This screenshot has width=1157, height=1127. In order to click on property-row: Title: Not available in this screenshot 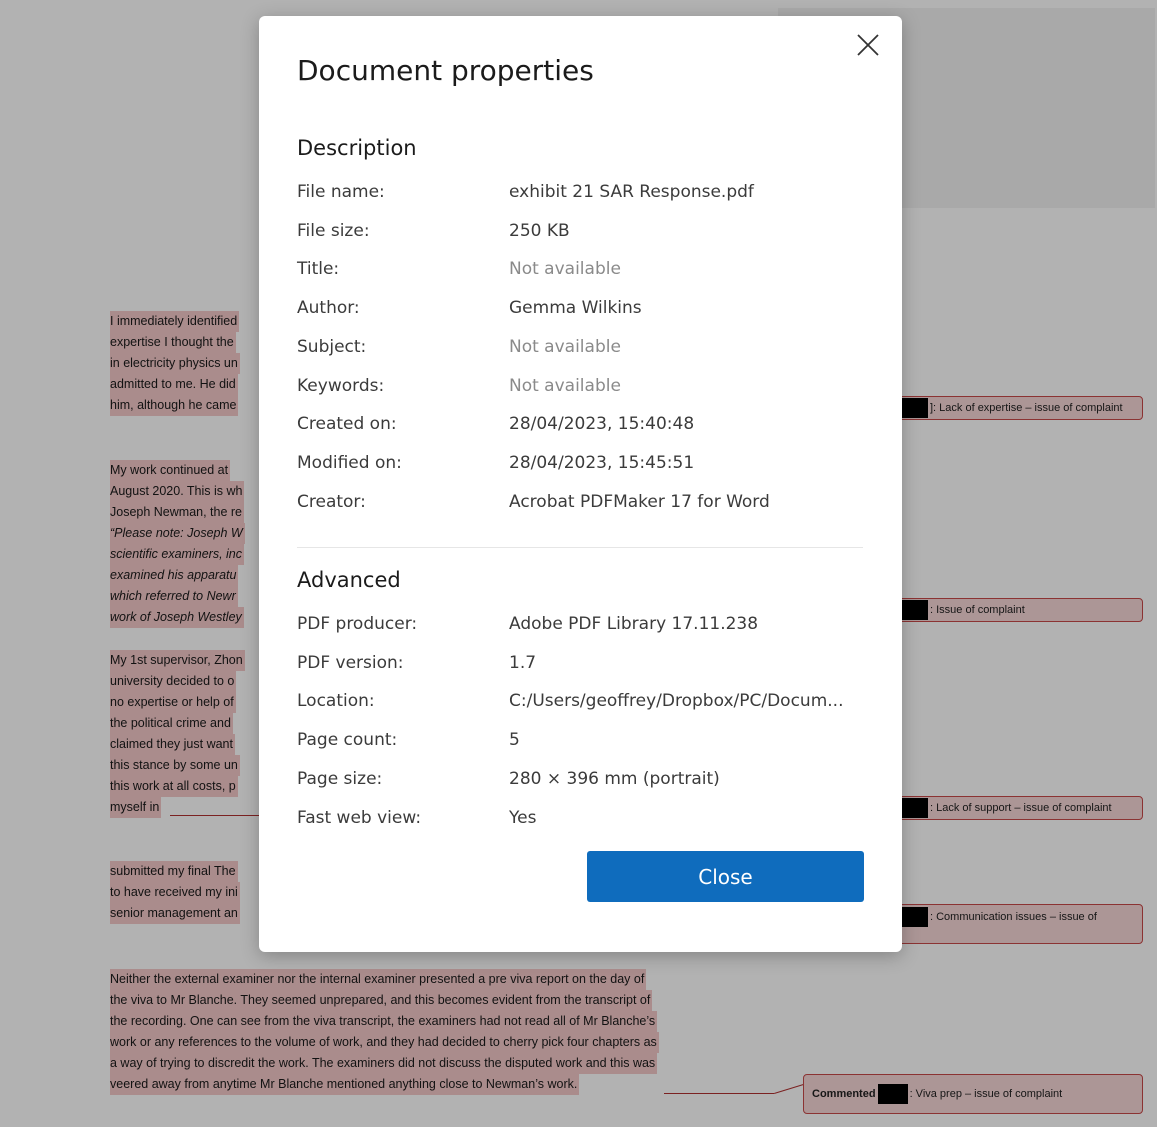, I will do `click(582, 271)`.